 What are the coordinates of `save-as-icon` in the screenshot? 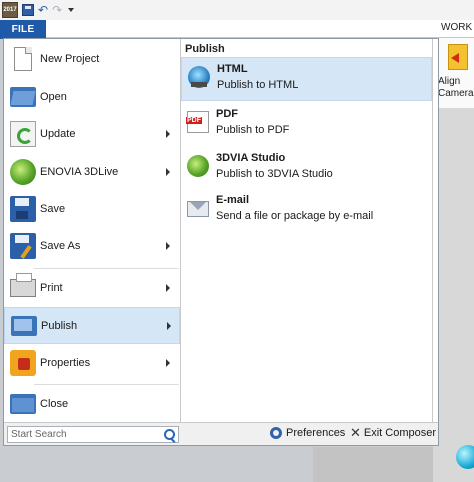 It's located at (23, 246).